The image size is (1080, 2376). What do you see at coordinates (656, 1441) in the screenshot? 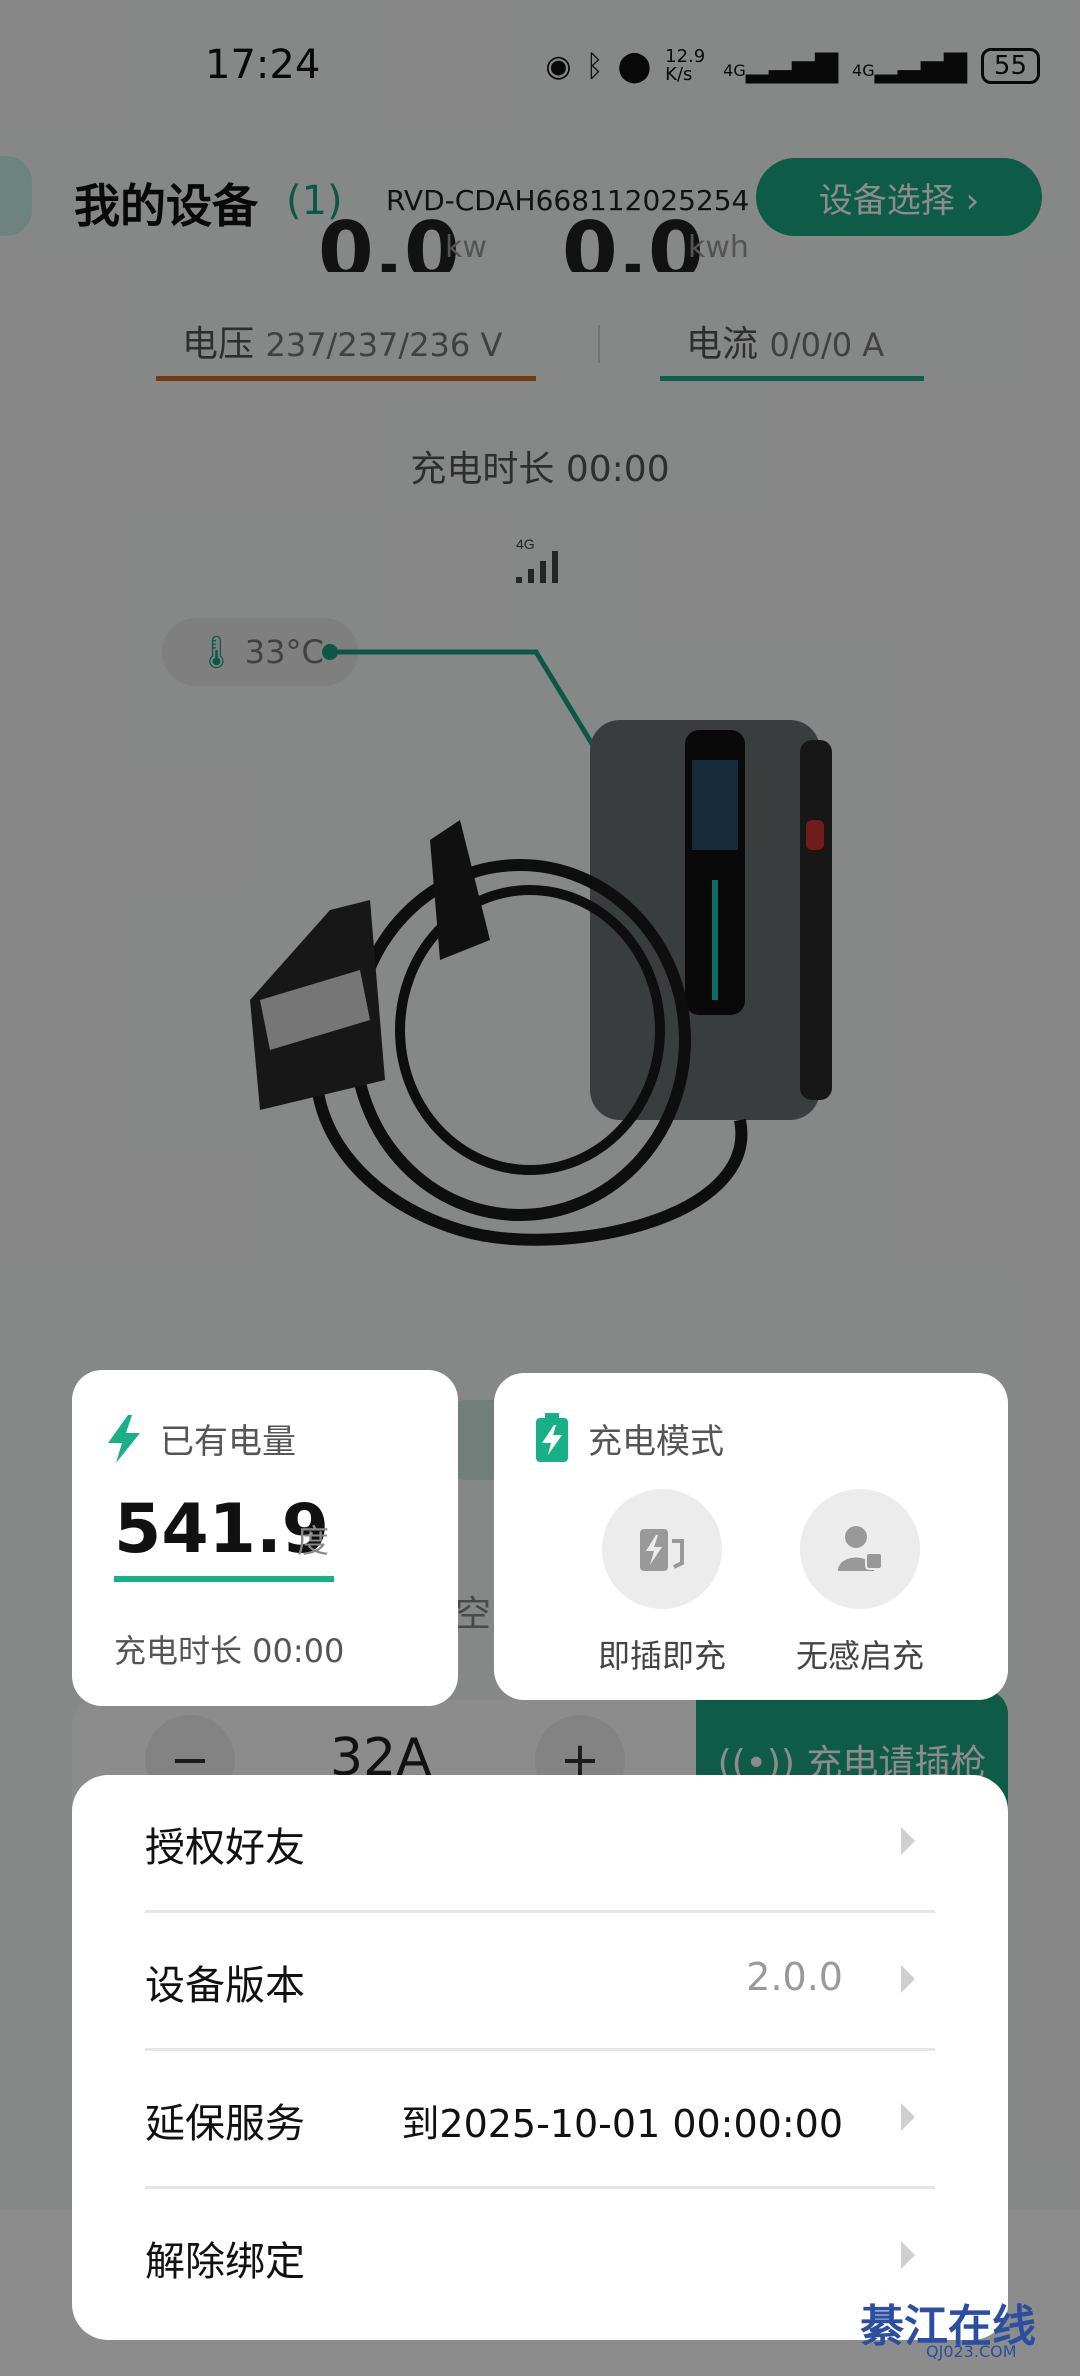
I see `mode-card-title: 充电模式` at bounding box center [656, 1441].